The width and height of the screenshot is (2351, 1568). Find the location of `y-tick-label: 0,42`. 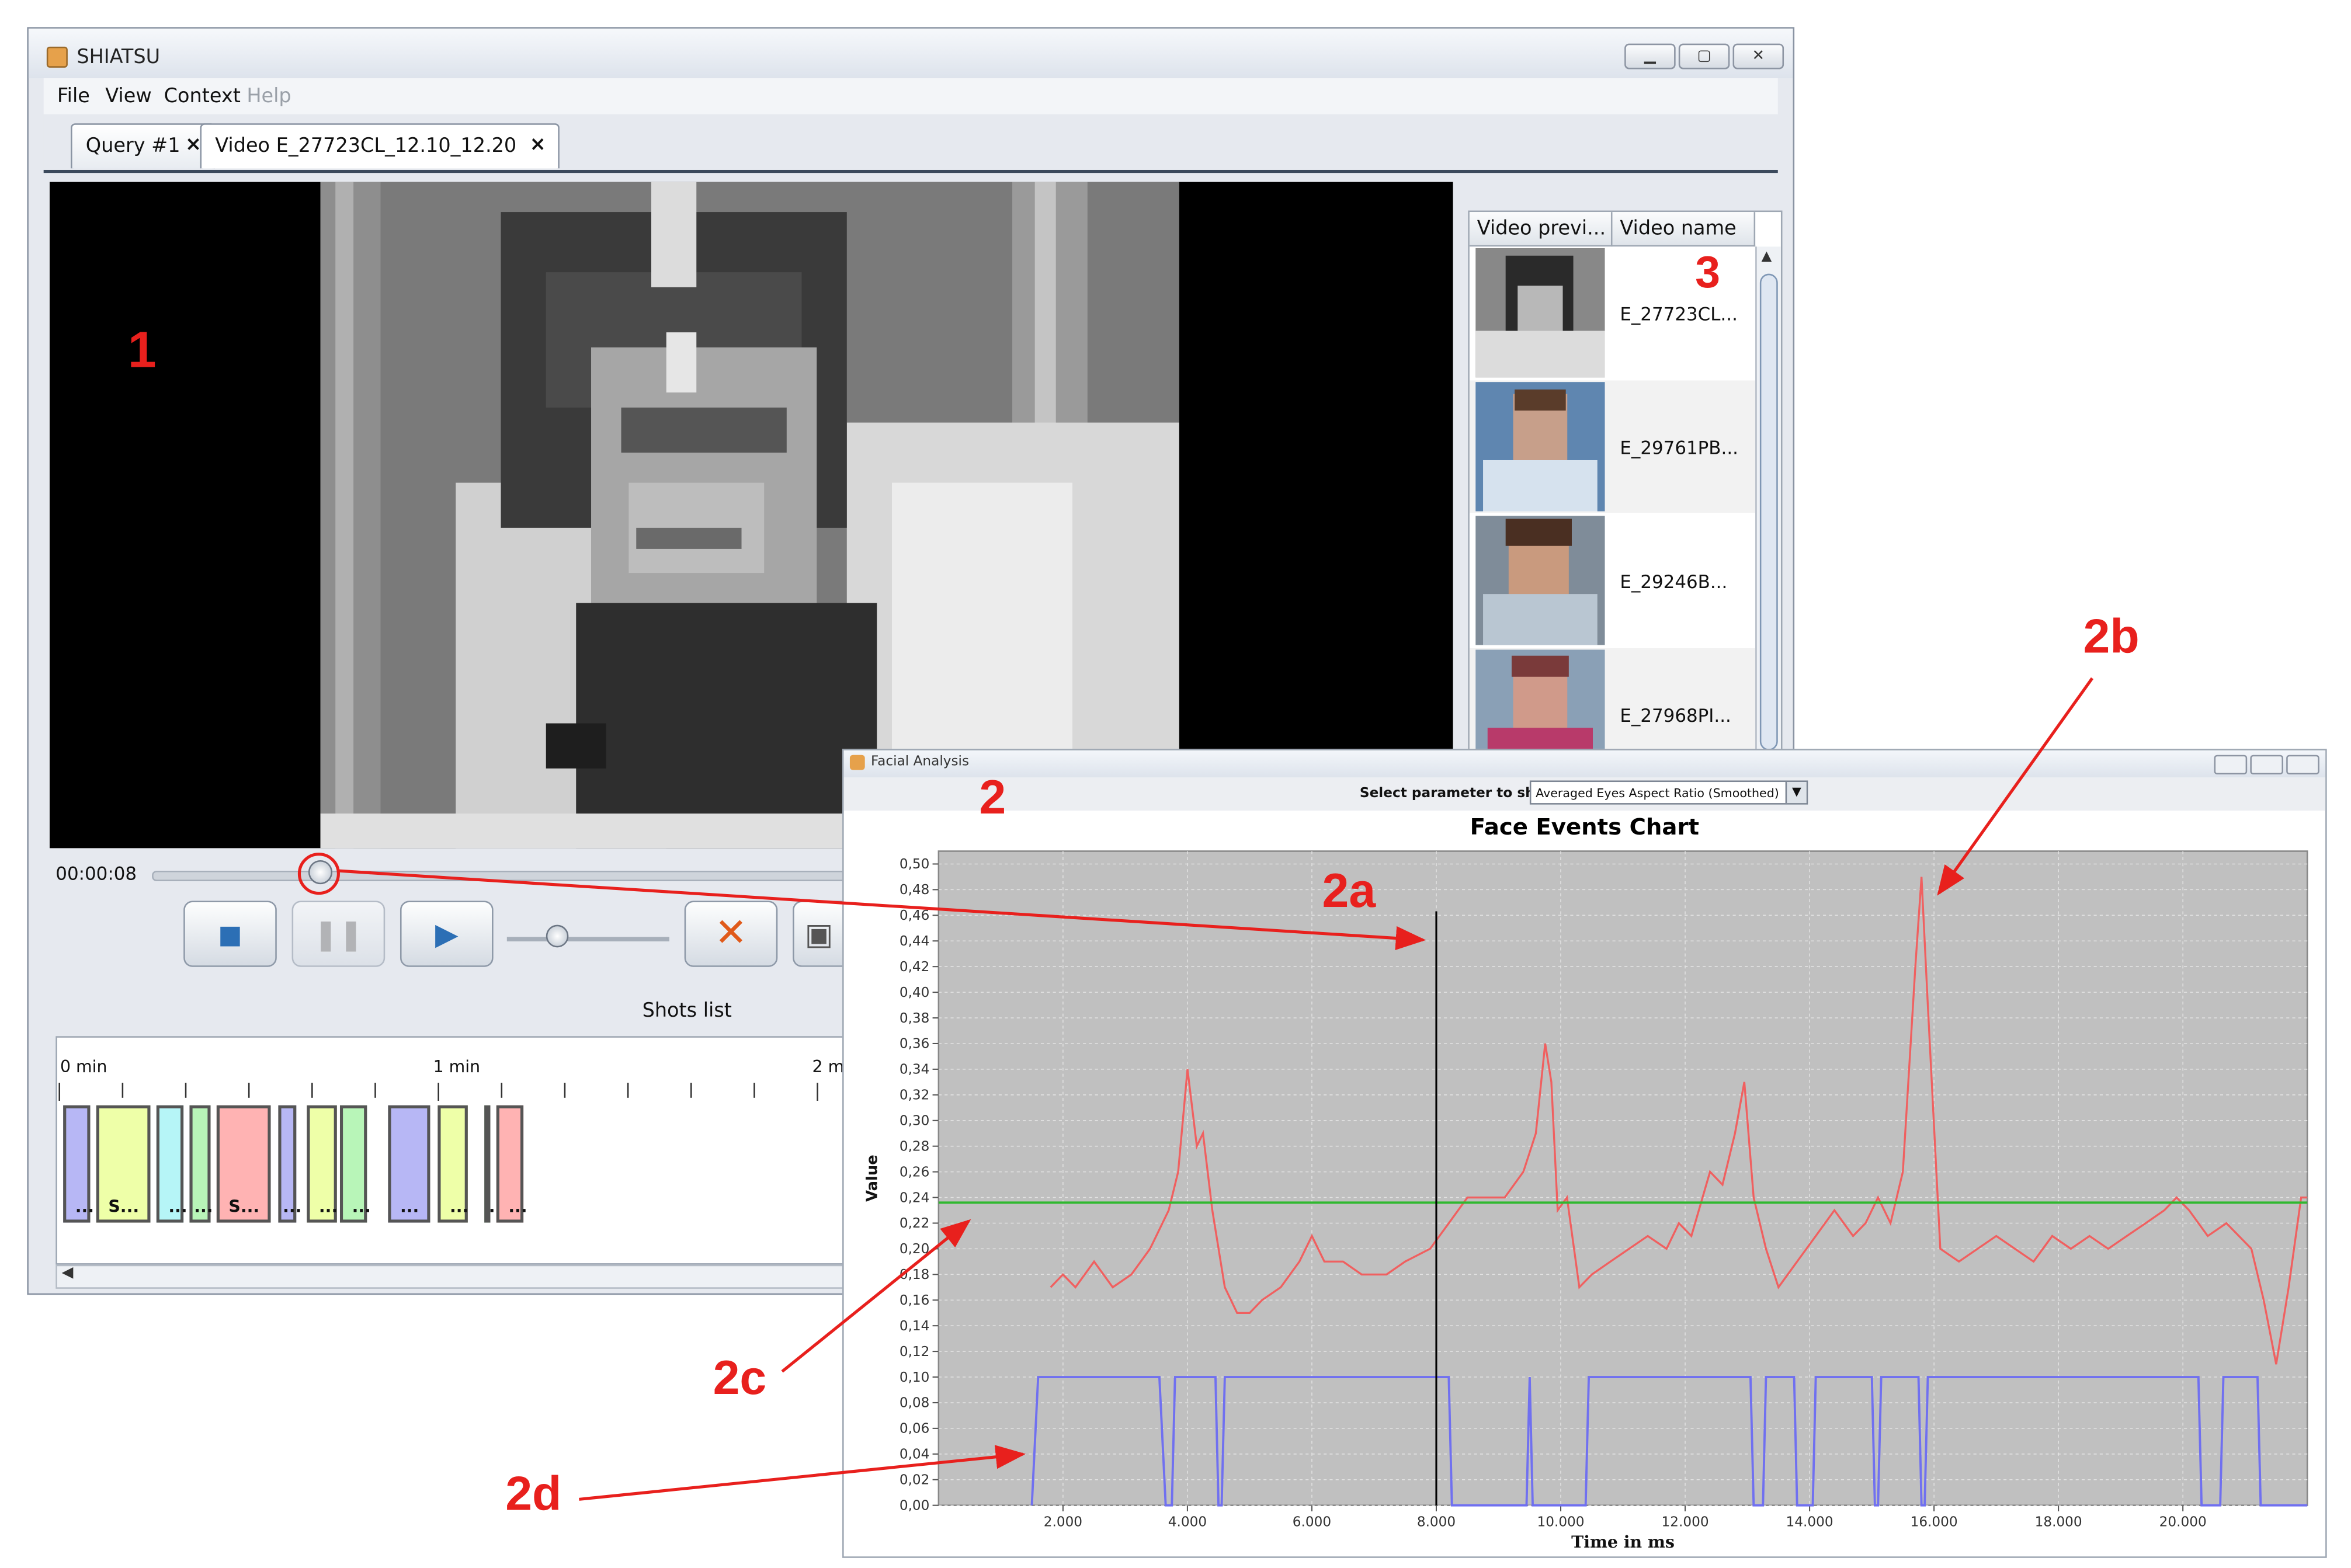

y-tick-label: 0,42 is located at coordinates (915, 967).